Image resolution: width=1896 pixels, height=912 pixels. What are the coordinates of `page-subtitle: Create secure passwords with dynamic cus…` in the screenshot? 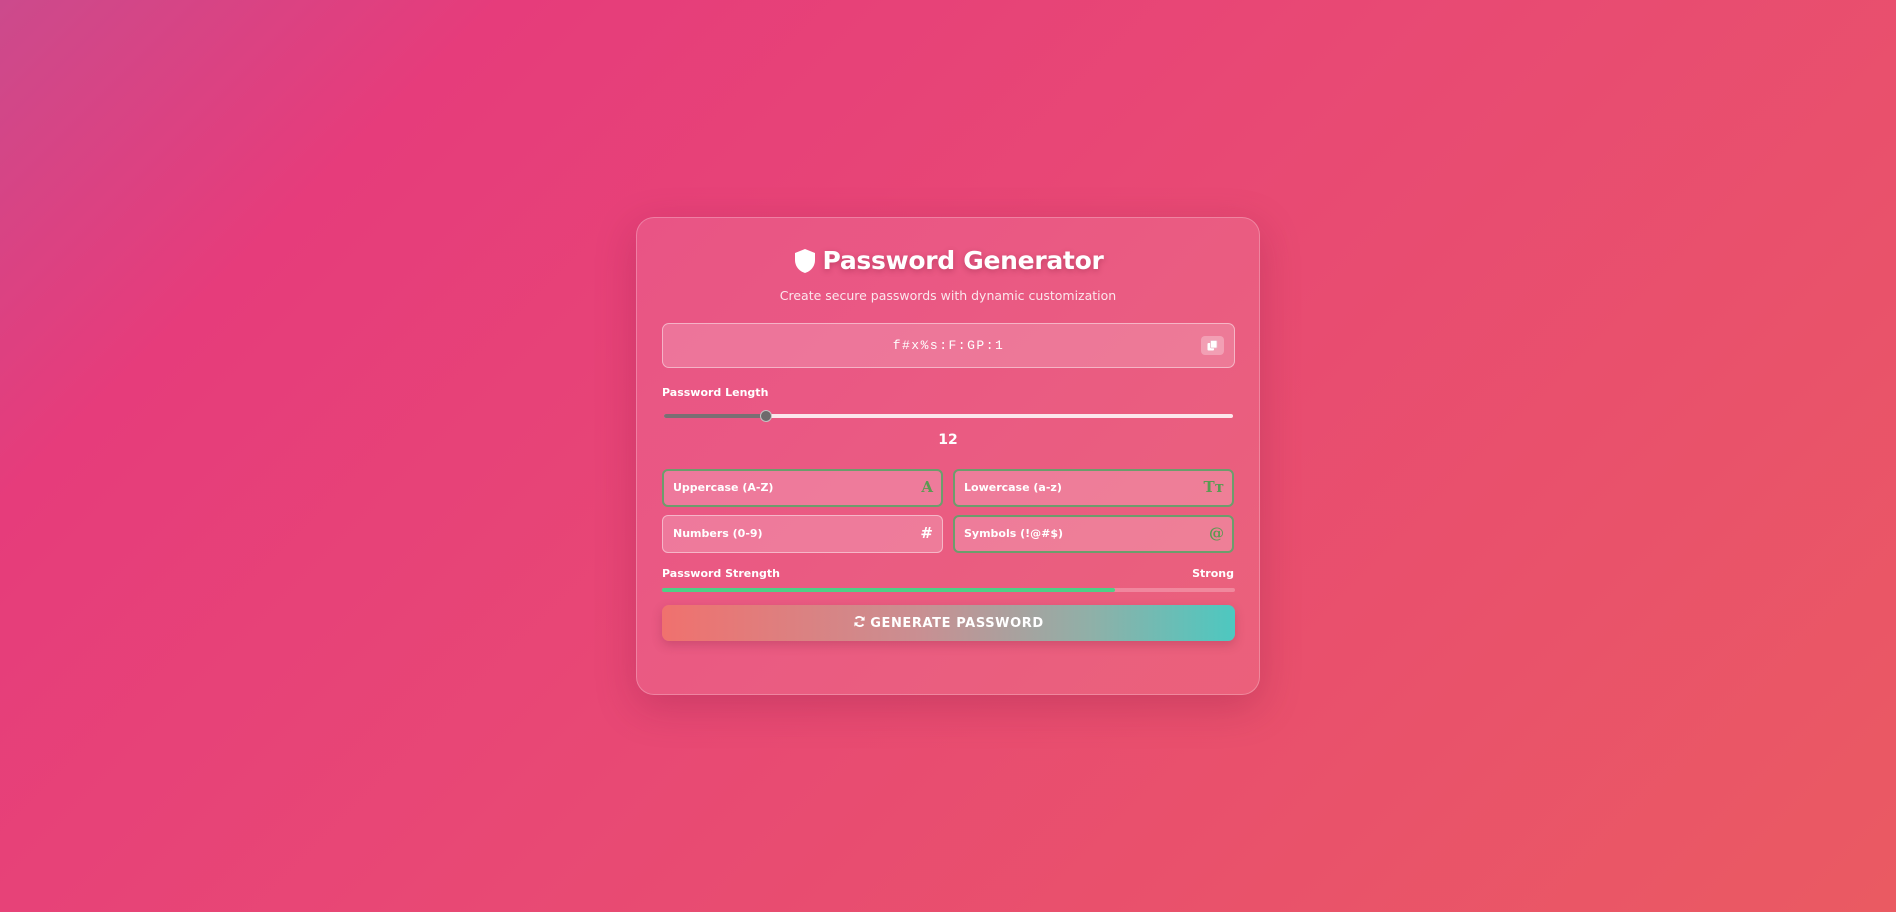 It's located at (948, 295).